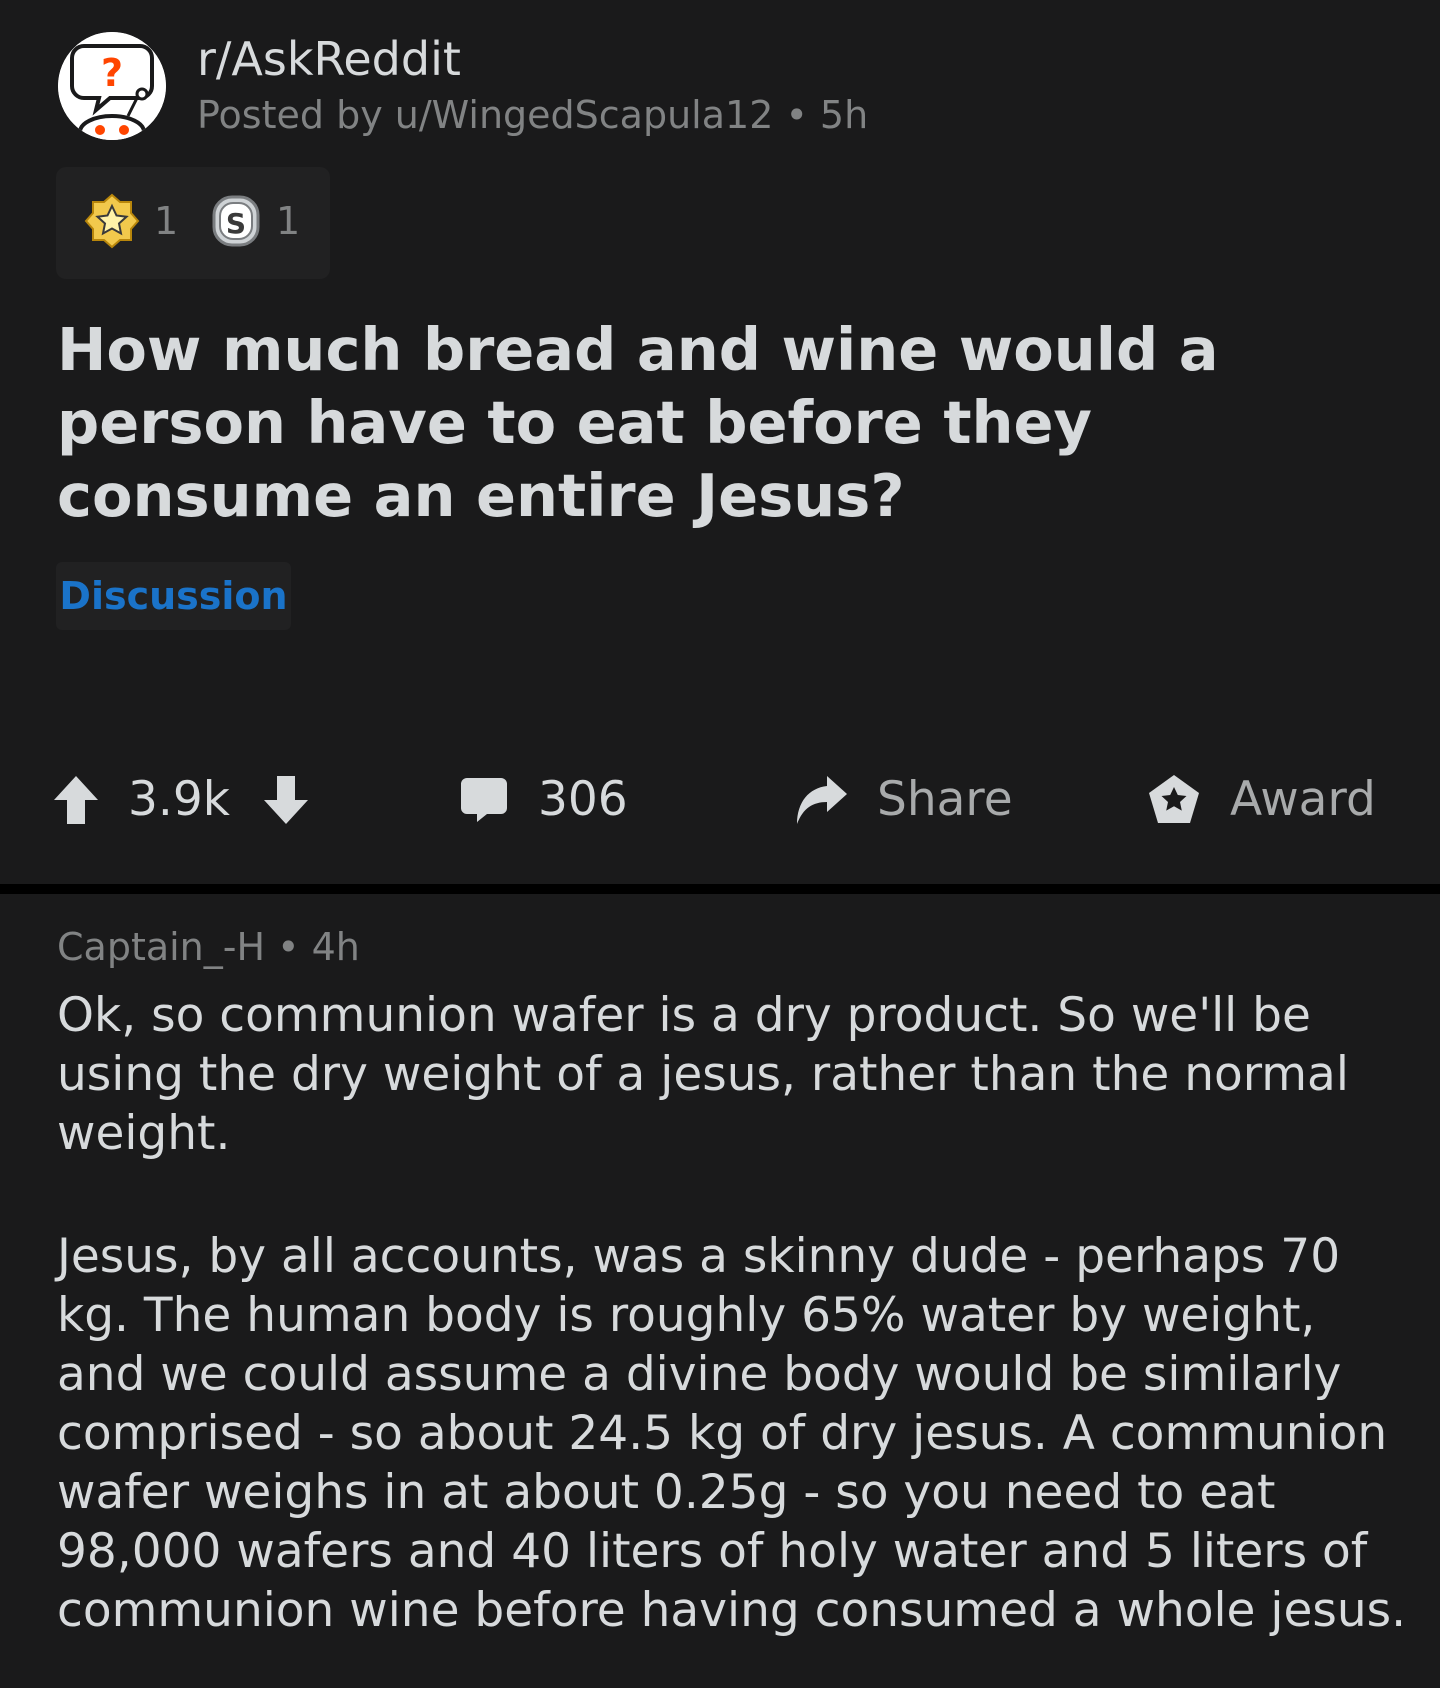  I want to click on post-flair: Discussion, so click(173, 596).